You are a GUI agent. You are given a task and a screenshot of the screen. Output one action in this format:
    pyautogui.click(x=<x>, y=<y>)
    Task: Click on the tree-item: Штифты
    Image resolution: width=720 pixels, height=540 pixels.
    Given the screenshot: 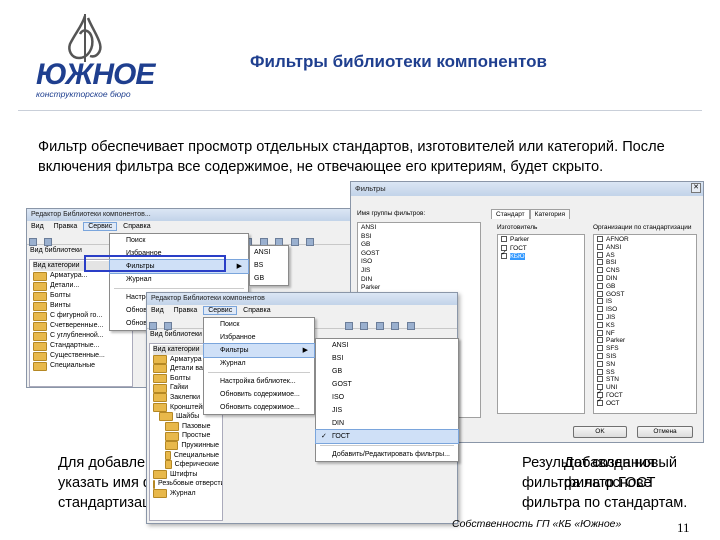 What is the action you would take?
    pyautogui.click(x=186, y=475)
    